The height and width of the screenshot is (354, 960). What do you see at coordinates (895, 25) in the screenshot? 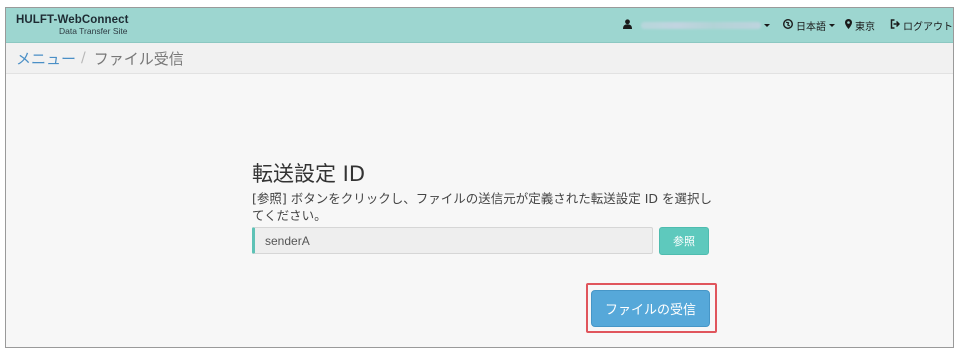
I see `sign-out-icon` at bounding box center [895, 25].